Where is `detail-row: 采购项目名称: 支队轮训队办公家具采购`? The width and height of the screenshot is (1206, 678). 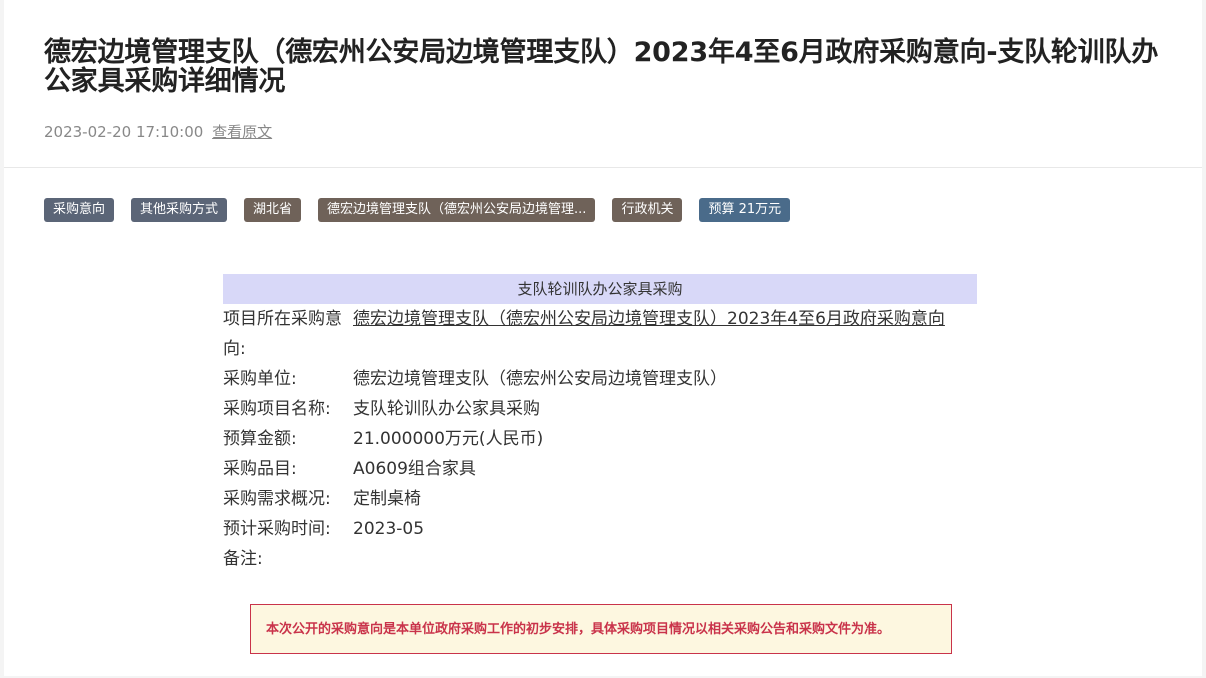
detail-row: 采购项目名称: 支队轮训队办公家具采购 is located at coordinates (600, 409).